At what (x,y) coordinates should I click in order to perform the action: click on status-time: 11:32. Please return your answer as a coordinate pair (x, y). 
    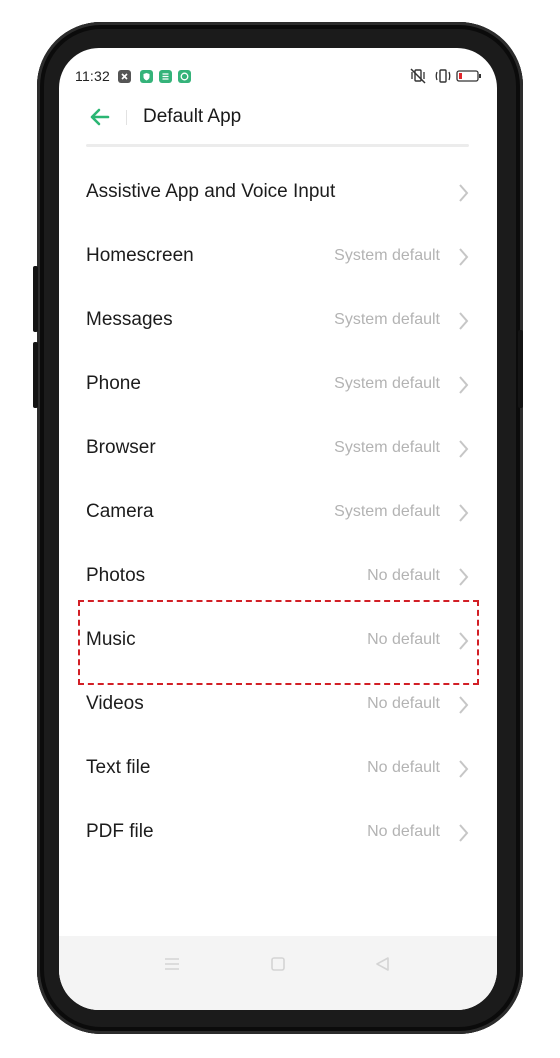
    Looking at the image, I should click on (92, 76).